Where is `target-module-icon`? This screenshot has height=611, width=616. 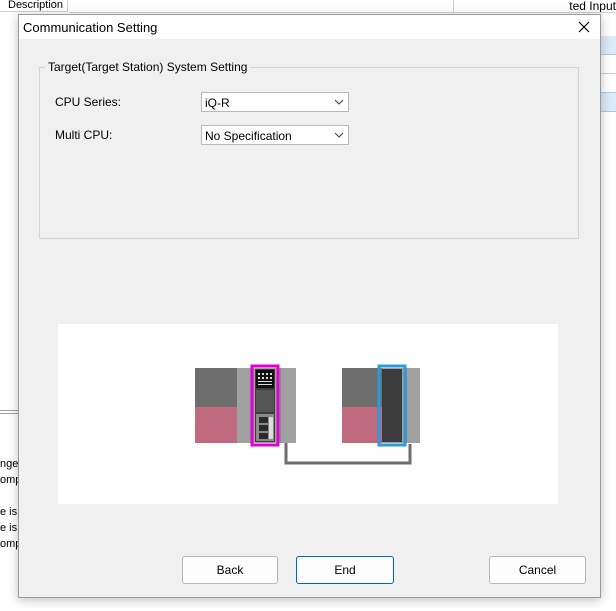
target-module-icon is located at coordinates (392, 405).